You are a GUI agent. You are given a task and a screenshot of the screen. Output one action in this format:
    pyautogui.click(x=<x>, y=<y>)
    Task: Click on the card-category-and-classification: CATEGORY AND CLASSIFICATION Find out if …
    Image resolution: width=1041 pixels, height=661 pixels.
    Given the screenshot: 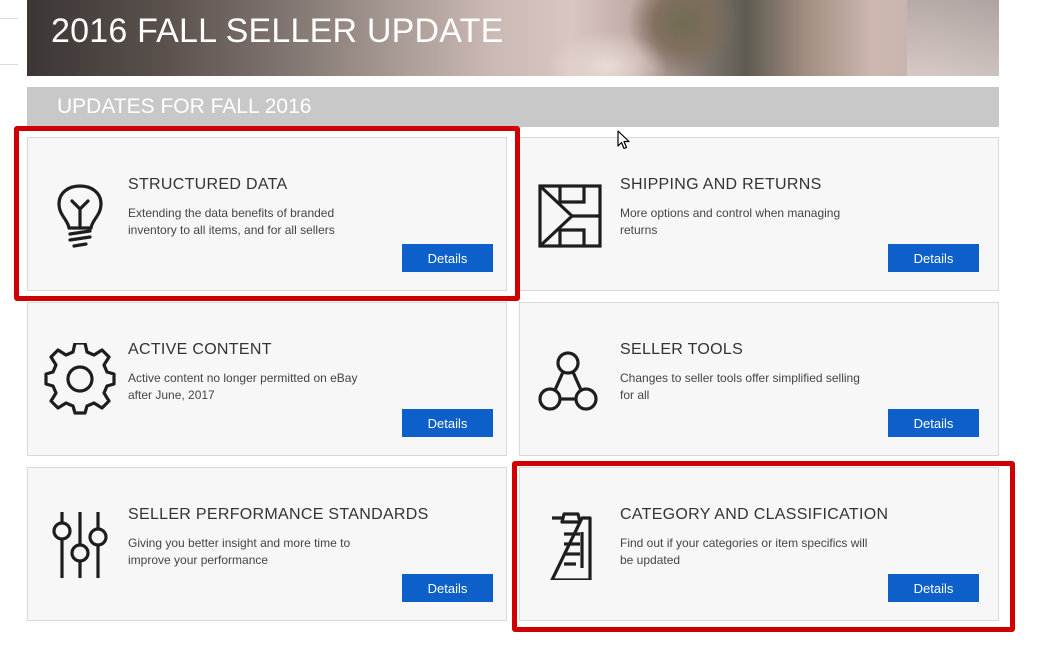 What is the action you would take?
    pyautogui.click(x=759, y=544)
    